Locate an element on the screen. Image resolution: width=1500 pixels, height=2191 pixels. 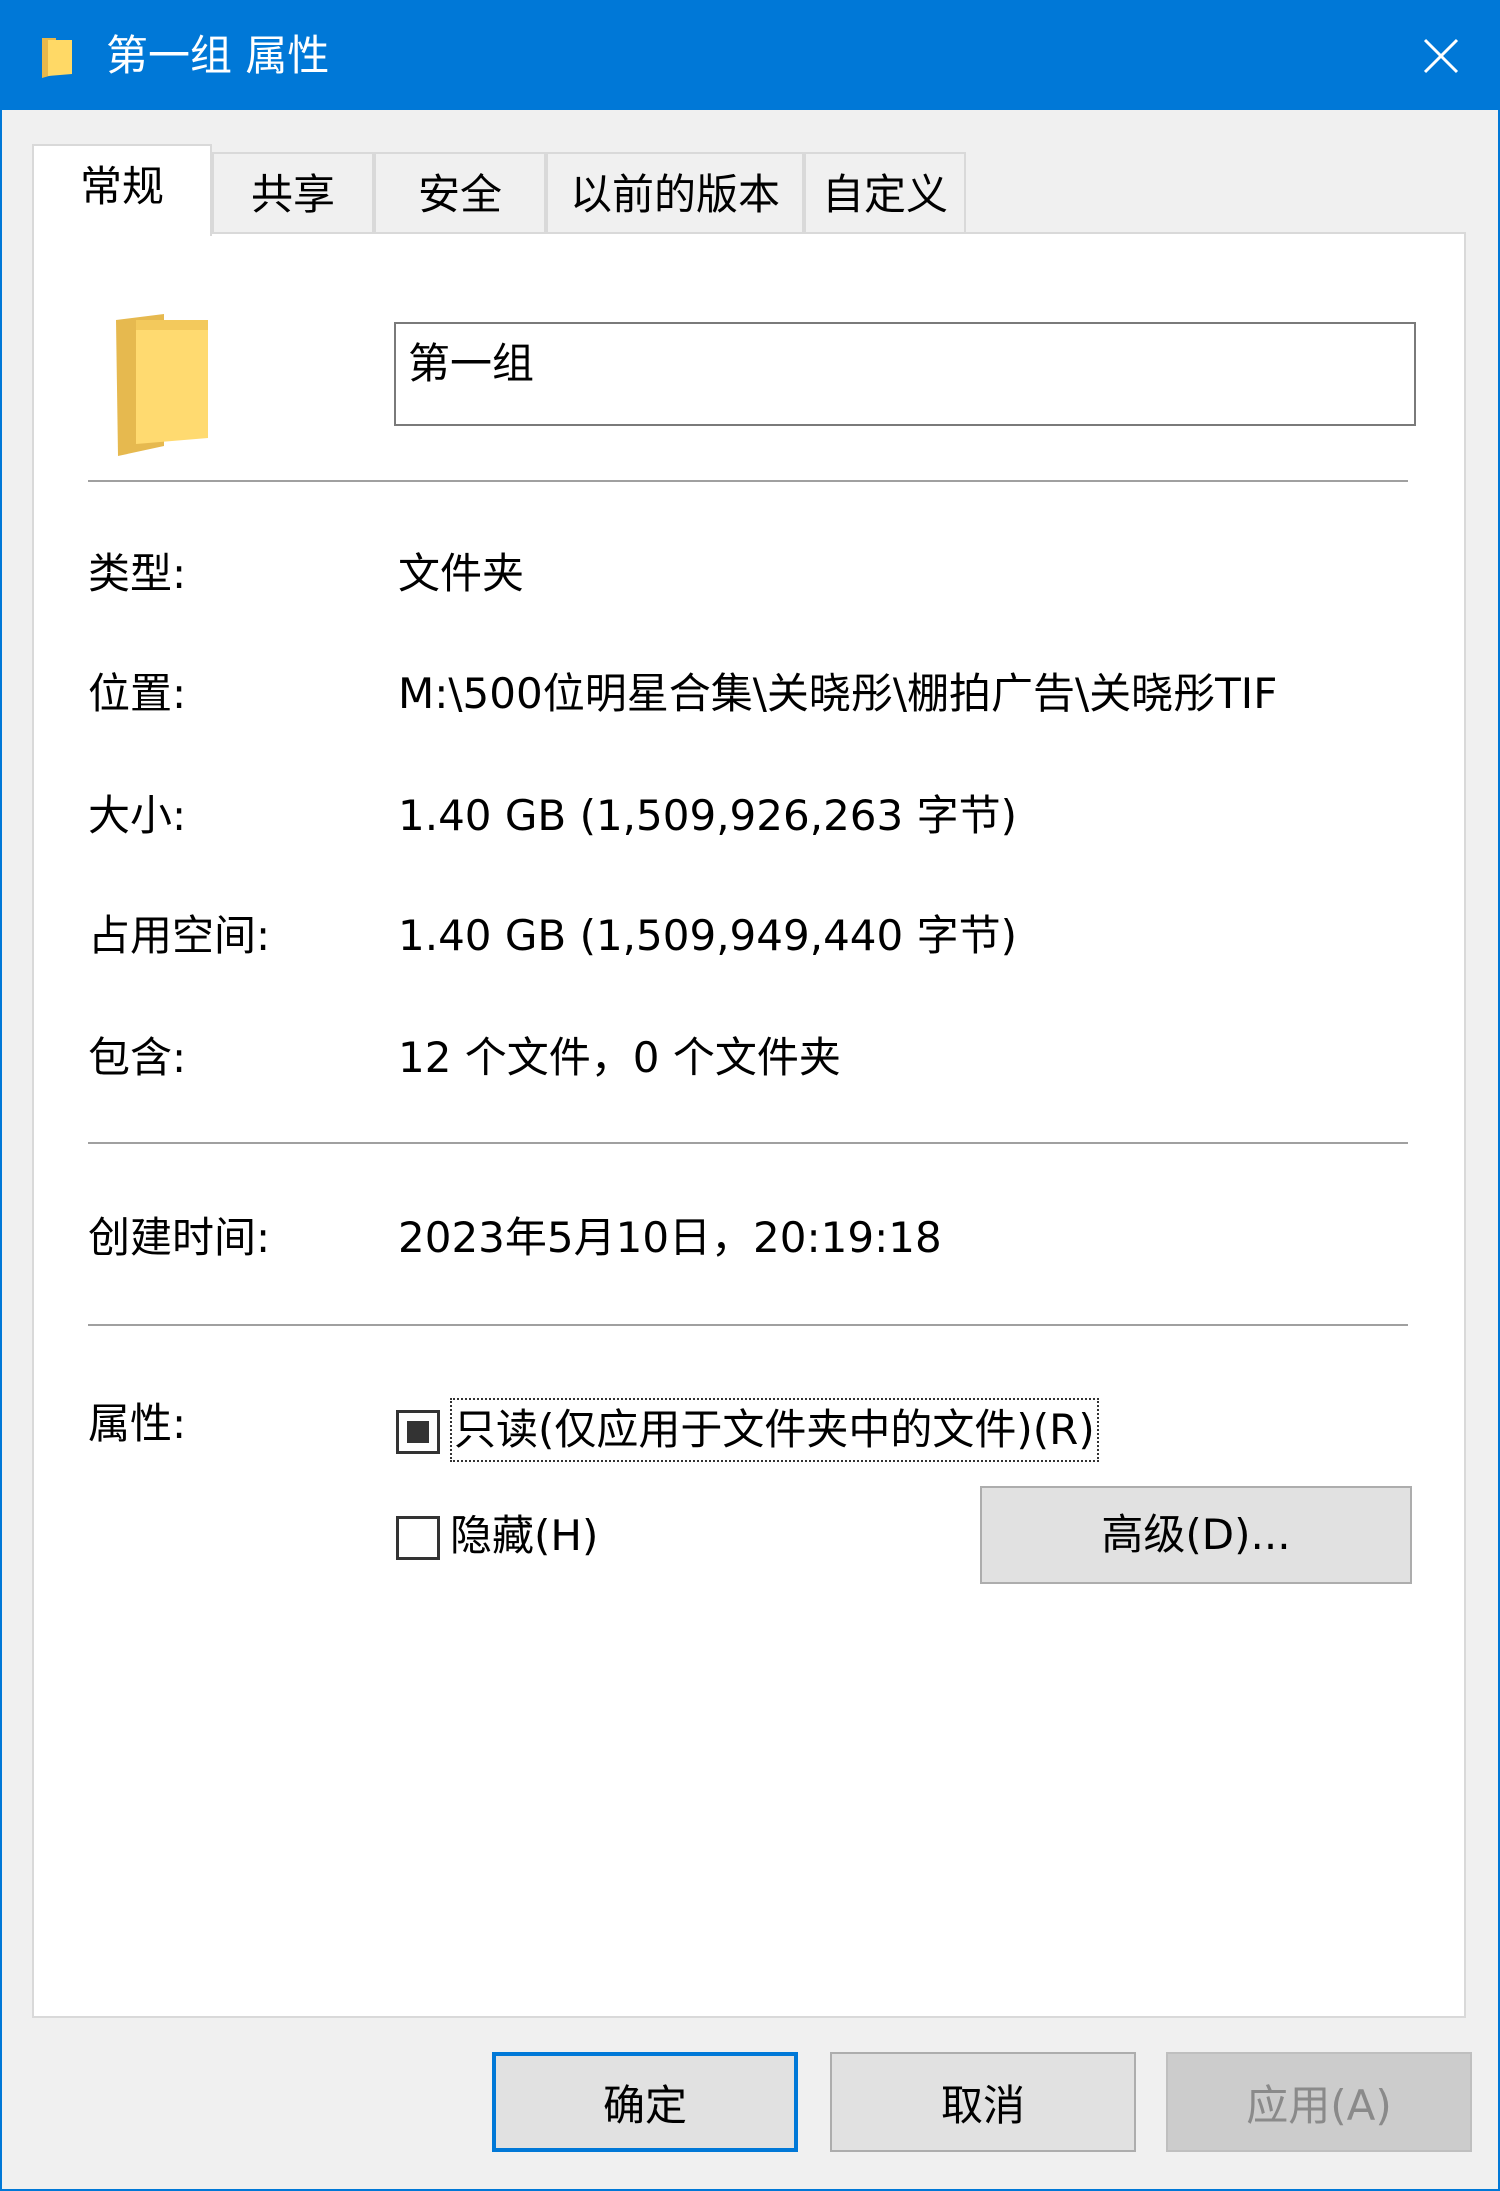
contains-label: 包含: is located at coordinates (137, 1057).